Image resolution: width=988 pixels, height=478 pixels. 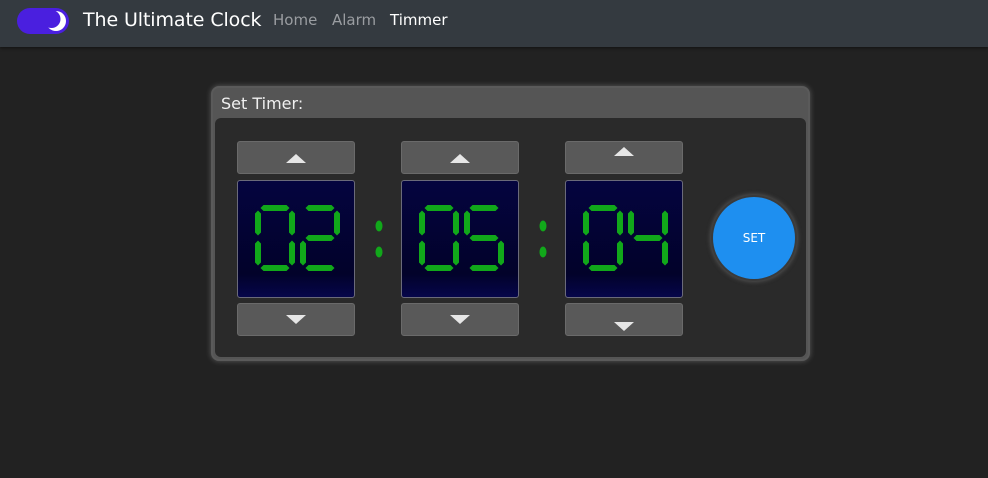 I want to click on seconds-decrement-button, so click(x=624, y=319).